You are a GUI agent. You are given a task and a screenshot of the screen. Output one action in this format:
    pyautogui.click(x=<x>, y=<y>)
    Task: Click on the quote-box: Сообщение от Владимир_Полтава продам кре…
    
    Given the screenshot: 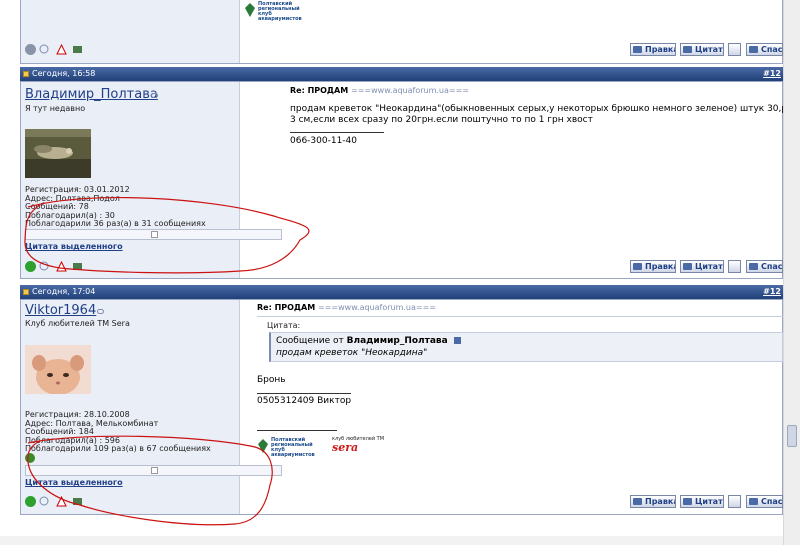 What is the action you would take?
    pyautogui.click(x=526, y=347)
    